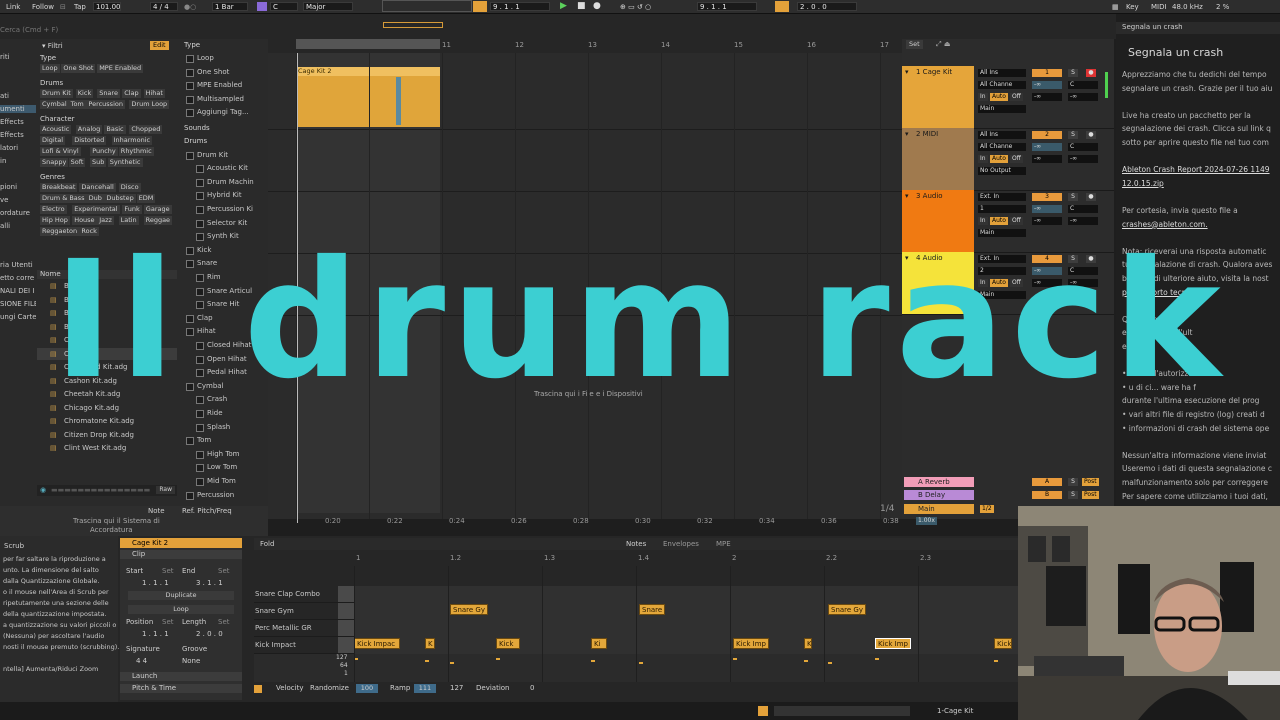  I want to click on filter-tag: Latin, so click(128, 220).